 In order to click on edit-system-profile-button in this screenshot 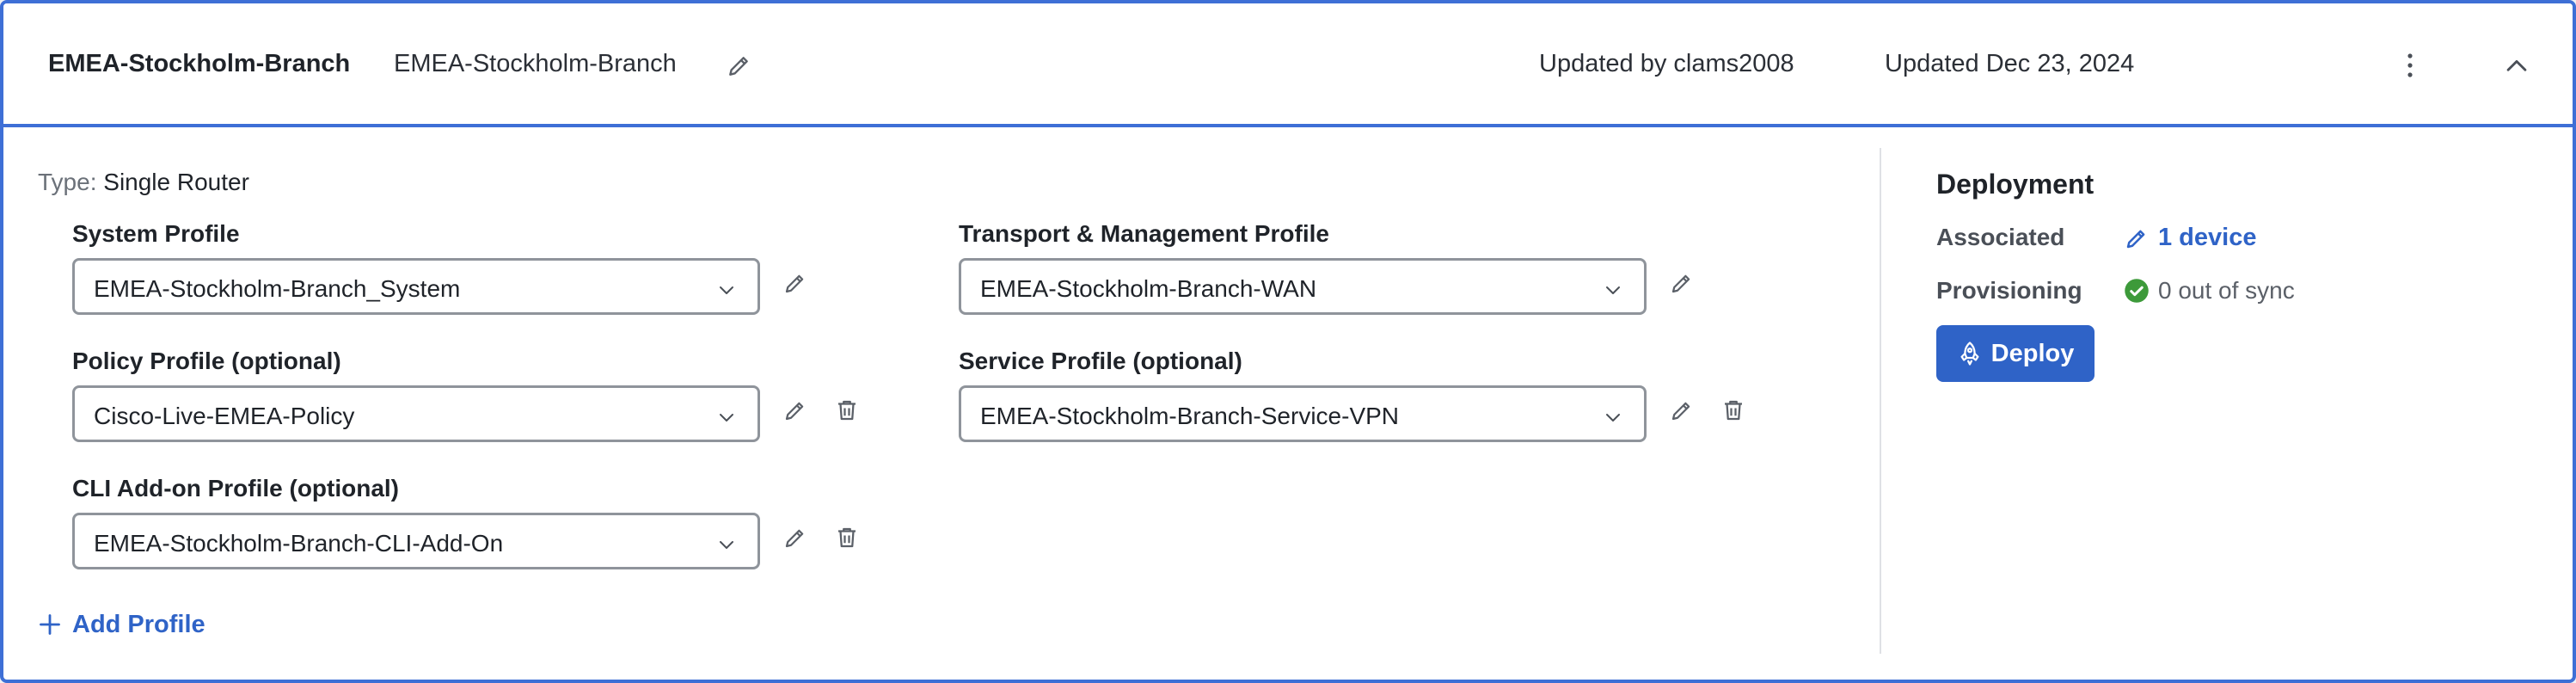, I will do `click(797, 284)`.